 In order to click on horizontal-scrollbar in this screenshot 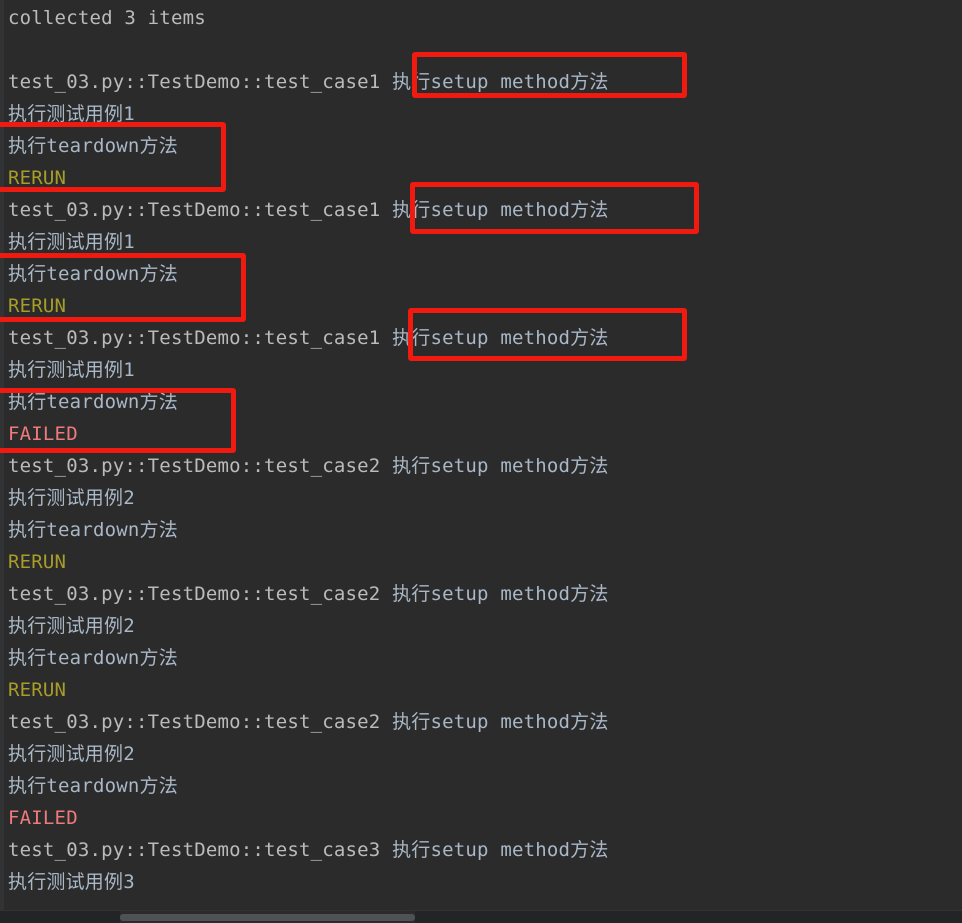, I will do `click(481, 916)`.